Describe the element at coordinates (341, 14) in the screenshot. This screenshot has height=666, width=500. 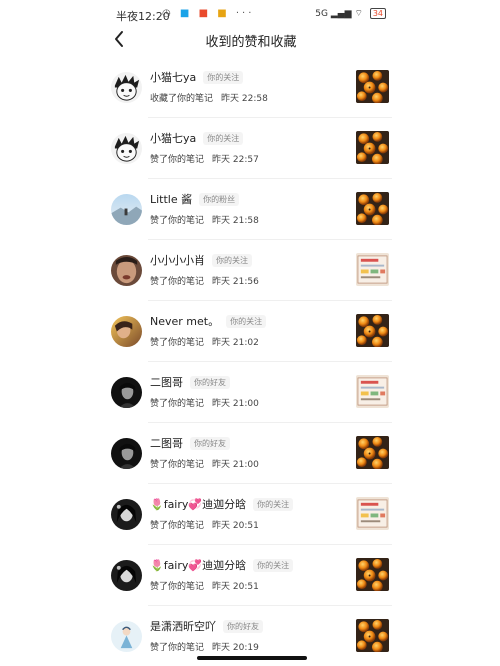
I see `signal-icon: ▂▄▆` at that location.